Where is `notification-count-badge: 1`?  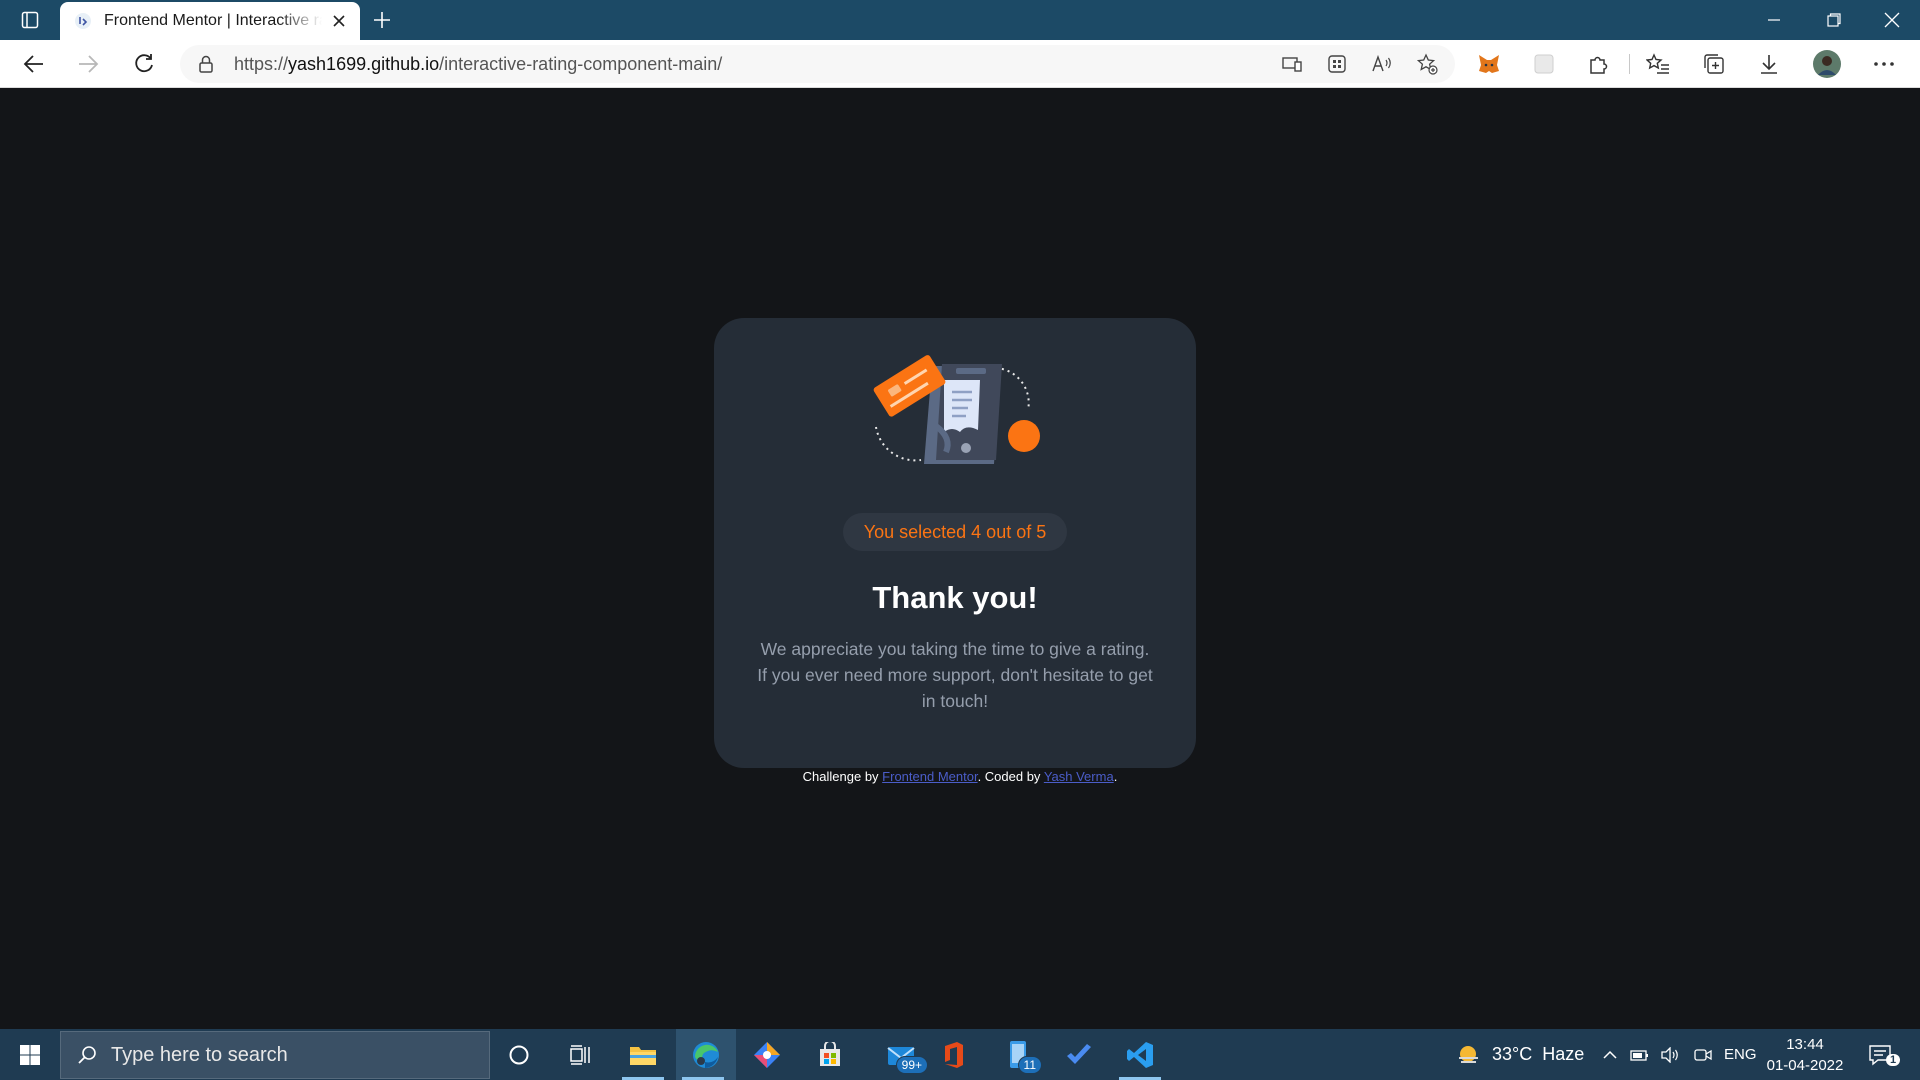
notification-count-badge: 1 is located at coordinates (1893, 1060).